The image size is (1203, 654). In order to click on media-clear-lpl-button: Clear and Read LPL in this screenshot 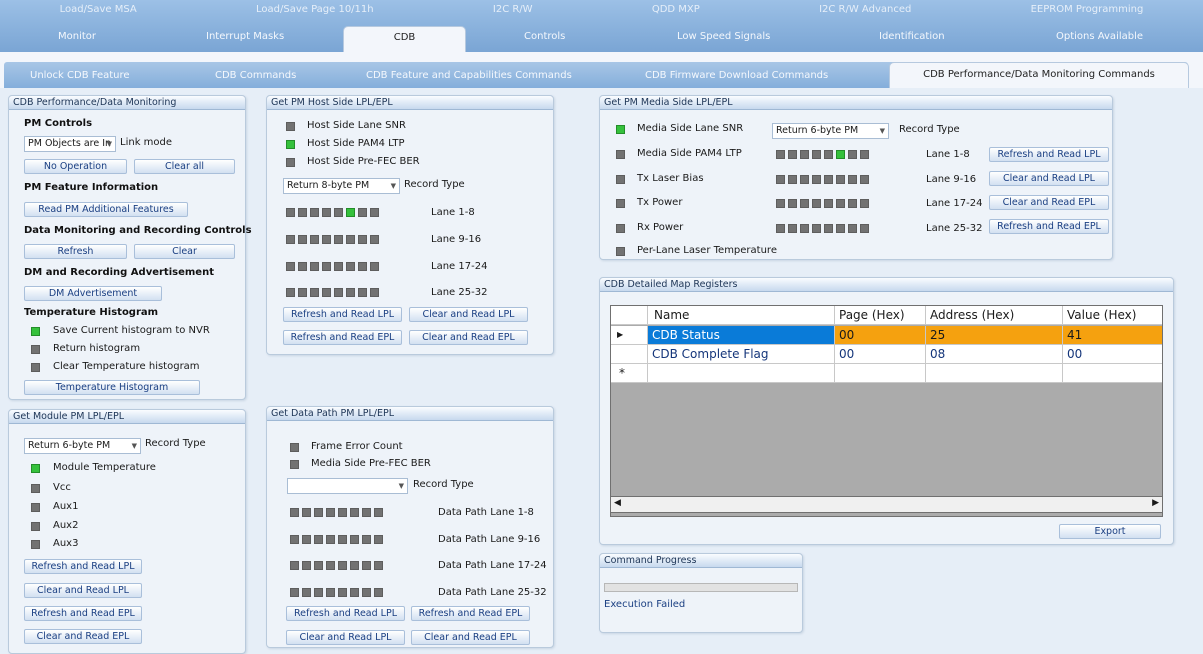, I will do `click(1049, 178)`.